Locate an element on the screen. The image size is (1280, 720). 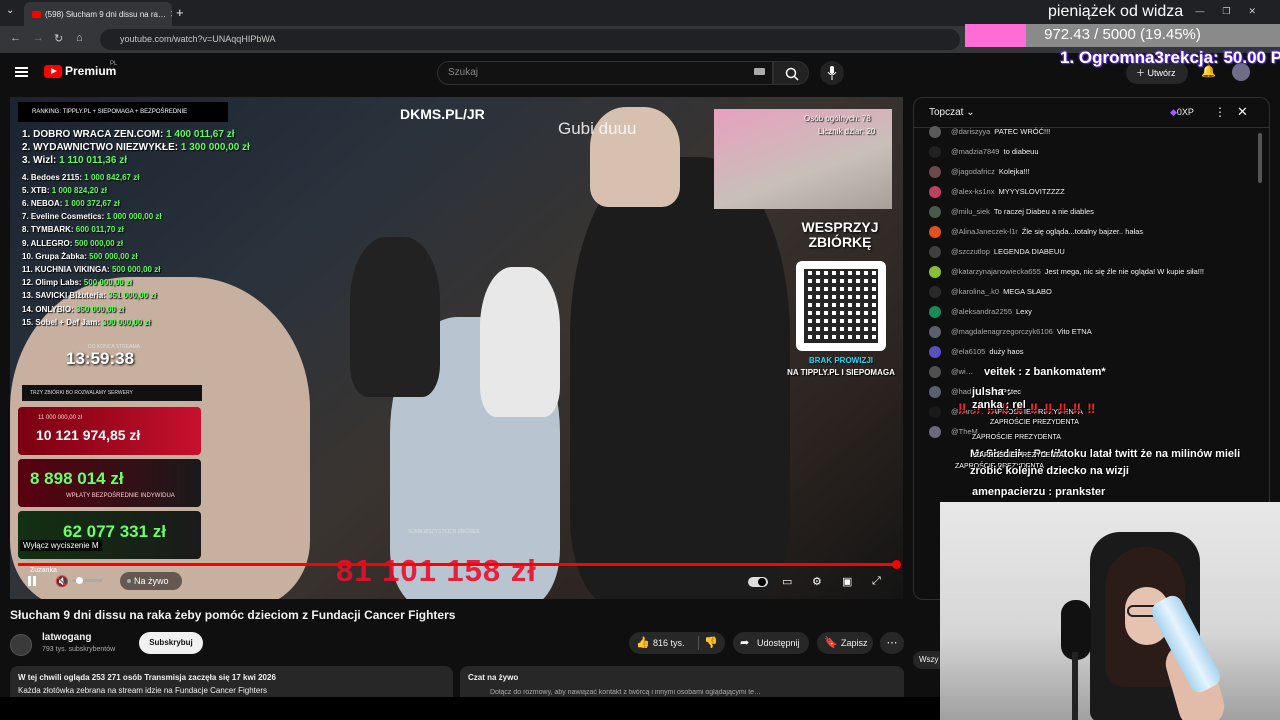
chat-message: @aleksandra2255 Lexy is located at coordinates (980, 312).